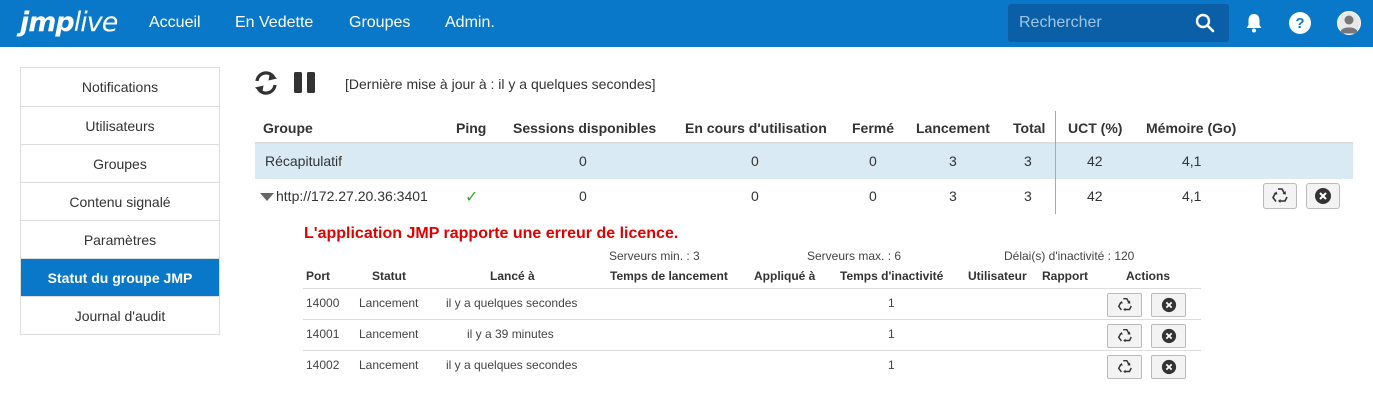 This screenshot has height=418, width=1373. What do you see at coordinates (873, 161) in the screenshot?
I see `summary-closed: 0` at bounding box center [873, 161].